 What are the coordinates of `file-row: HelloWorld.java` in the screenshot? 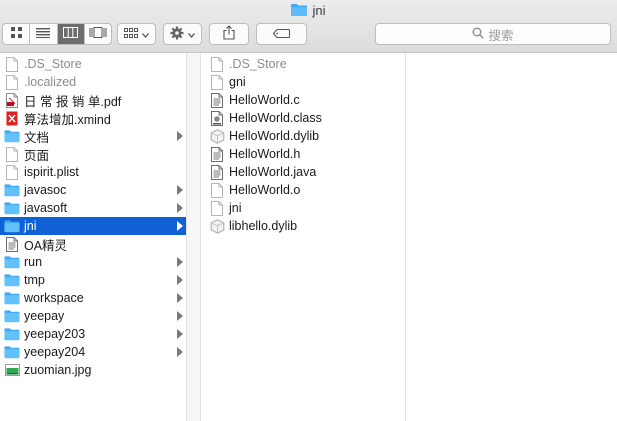 It's located at (303, 172).